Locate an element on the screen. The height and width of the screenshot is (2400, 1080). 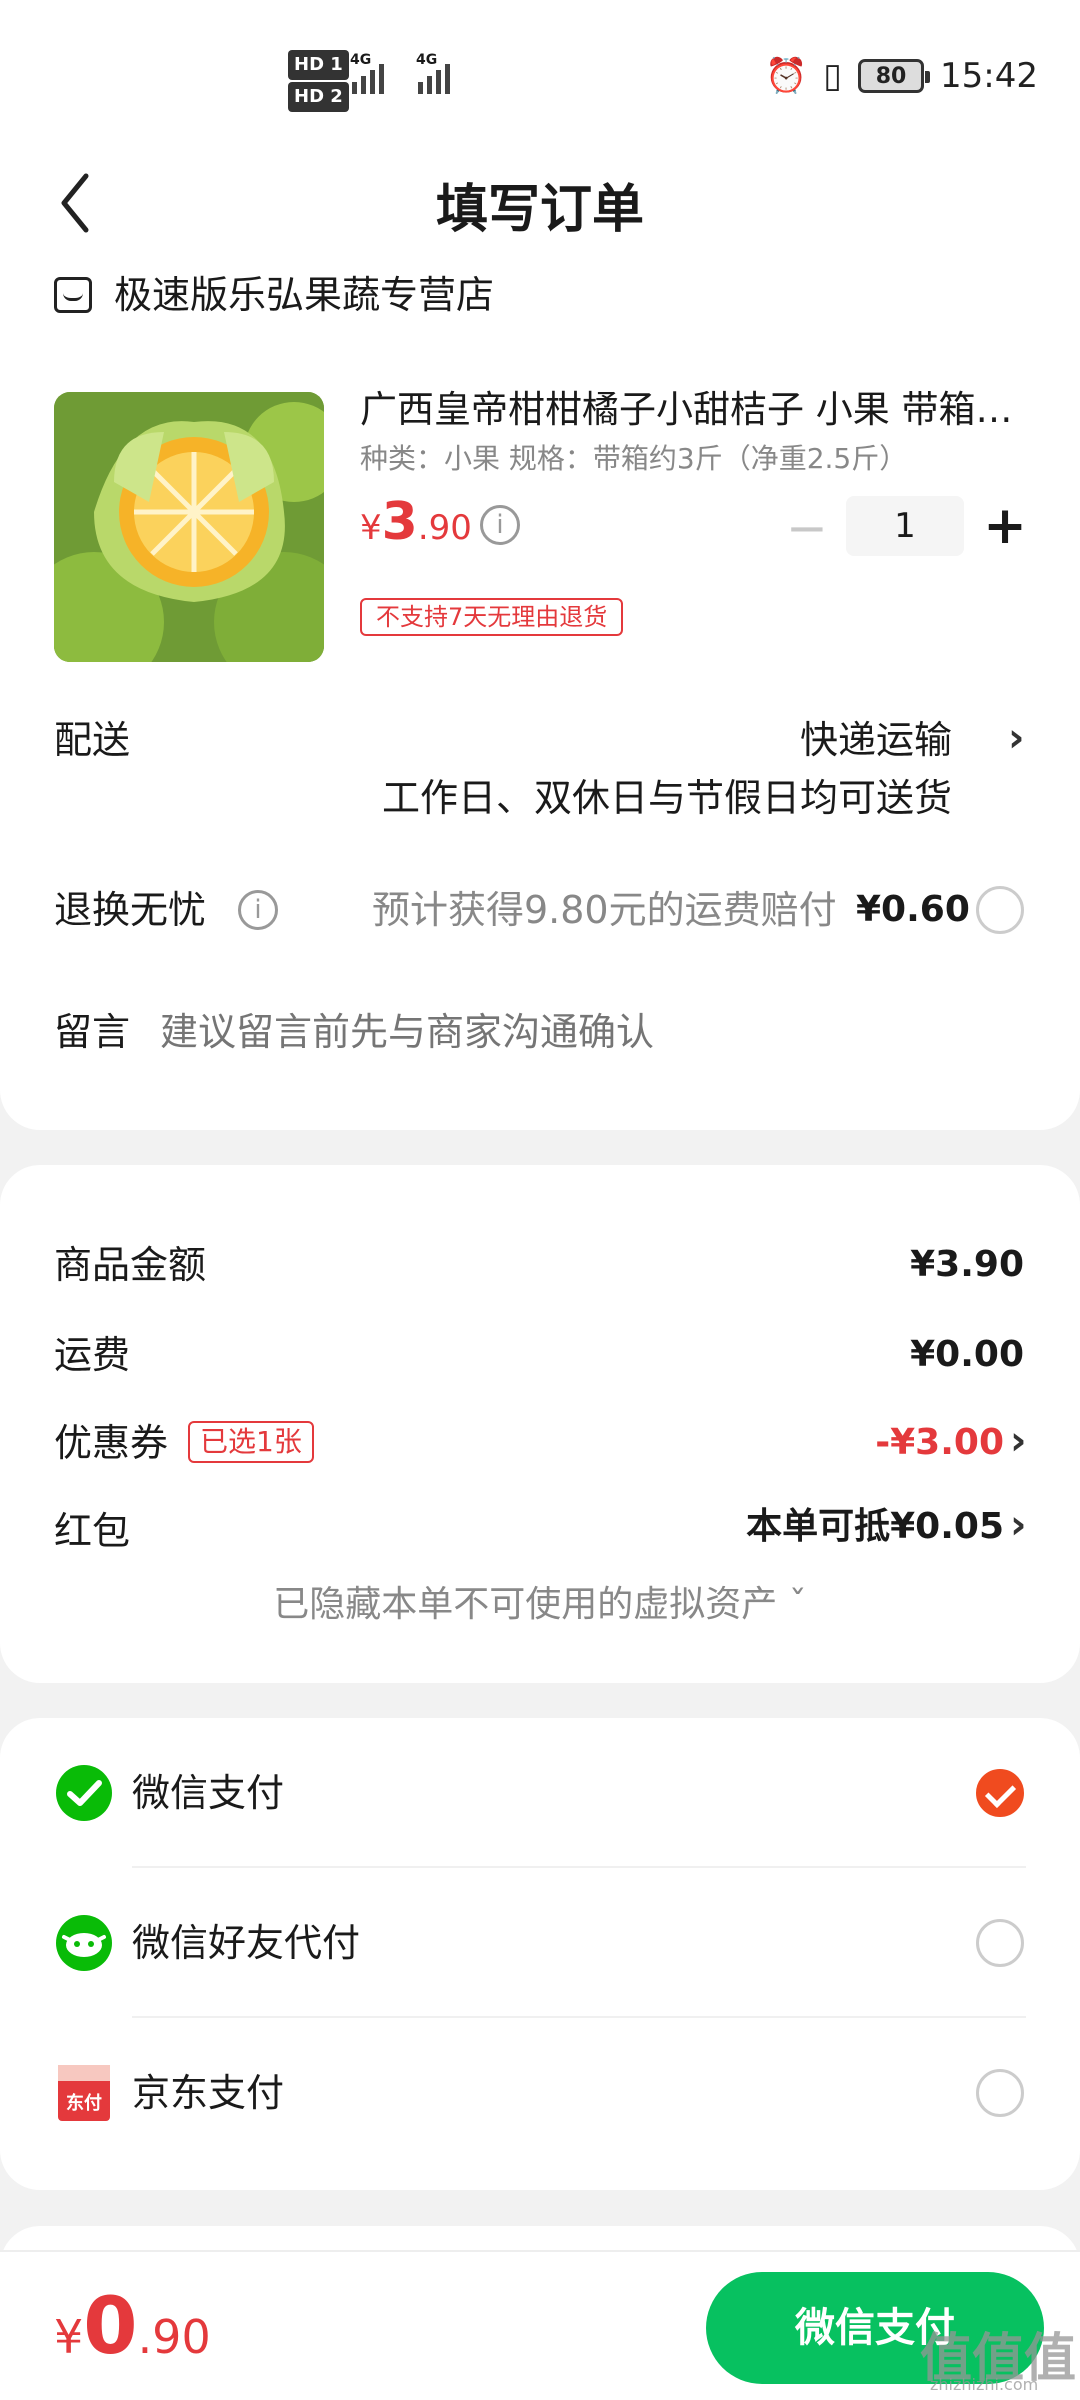
hd2-badge: HD 2 is located at coordinates (318, 97).